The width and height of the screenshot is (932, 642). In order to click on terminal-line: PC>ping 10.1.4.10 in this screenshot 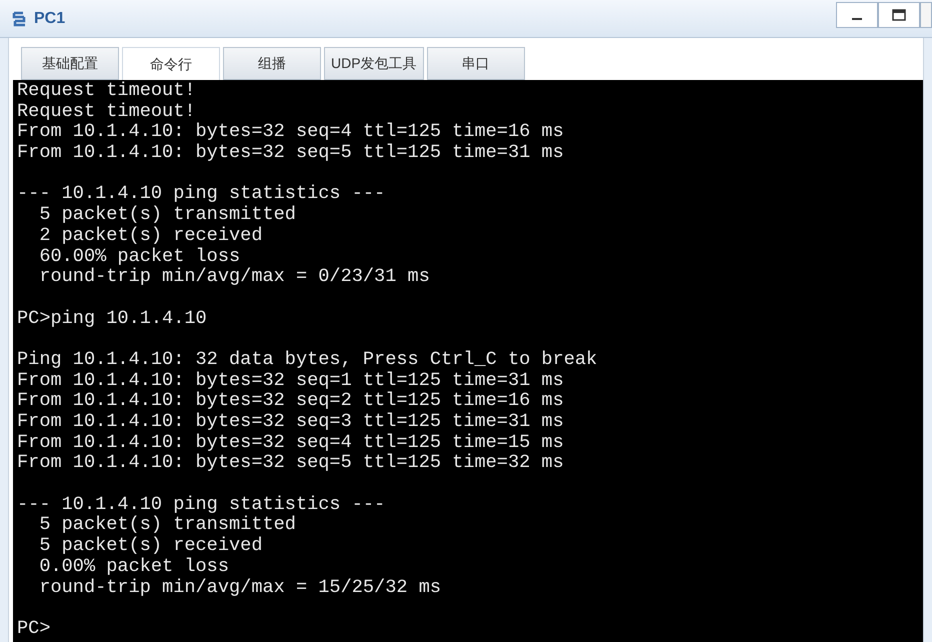, I will do `click(112, 319)`.